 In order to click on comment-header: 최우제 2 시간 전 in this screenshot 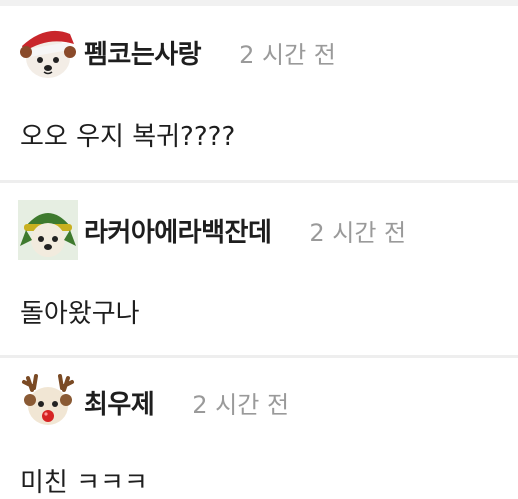, I will do `click(153, 402)`.